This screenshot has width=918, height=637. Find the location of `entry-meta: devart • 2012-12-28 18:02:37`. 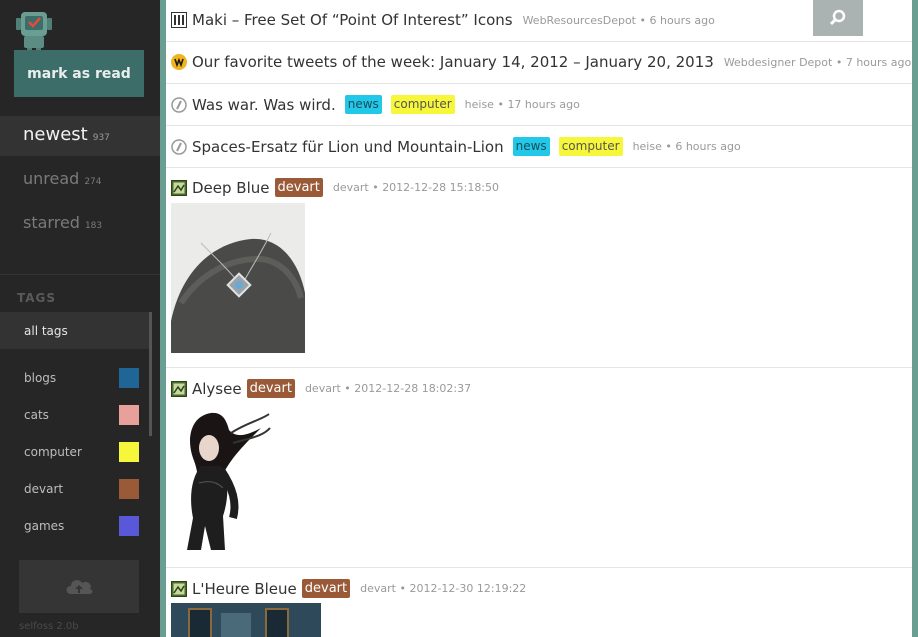

entry-meta: devart • 2012-12-28 18:02:37 is located at coordinates (388, 388).